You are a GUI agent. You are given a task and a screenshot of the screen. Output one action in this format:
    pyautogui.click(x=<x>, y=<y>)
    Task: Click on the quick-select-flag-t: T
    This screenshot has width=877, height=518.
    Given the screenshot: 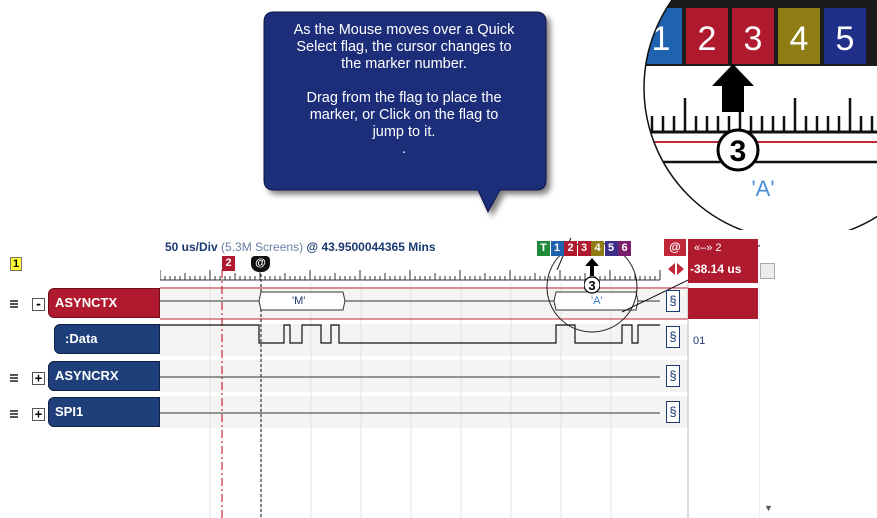 What is the action you would take?
    pyautogui.click(x=543, y=248)
    